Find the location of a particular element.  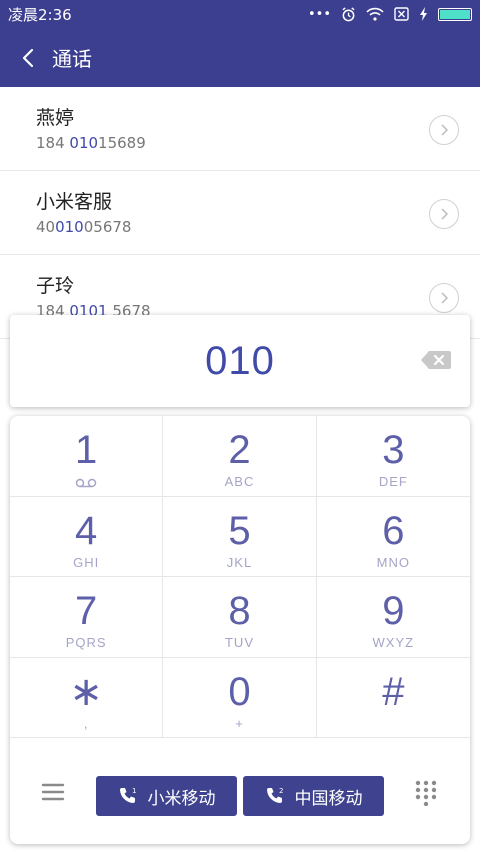

call-sim2-button: 2 中国移动 is located at coordinates (313, 796).